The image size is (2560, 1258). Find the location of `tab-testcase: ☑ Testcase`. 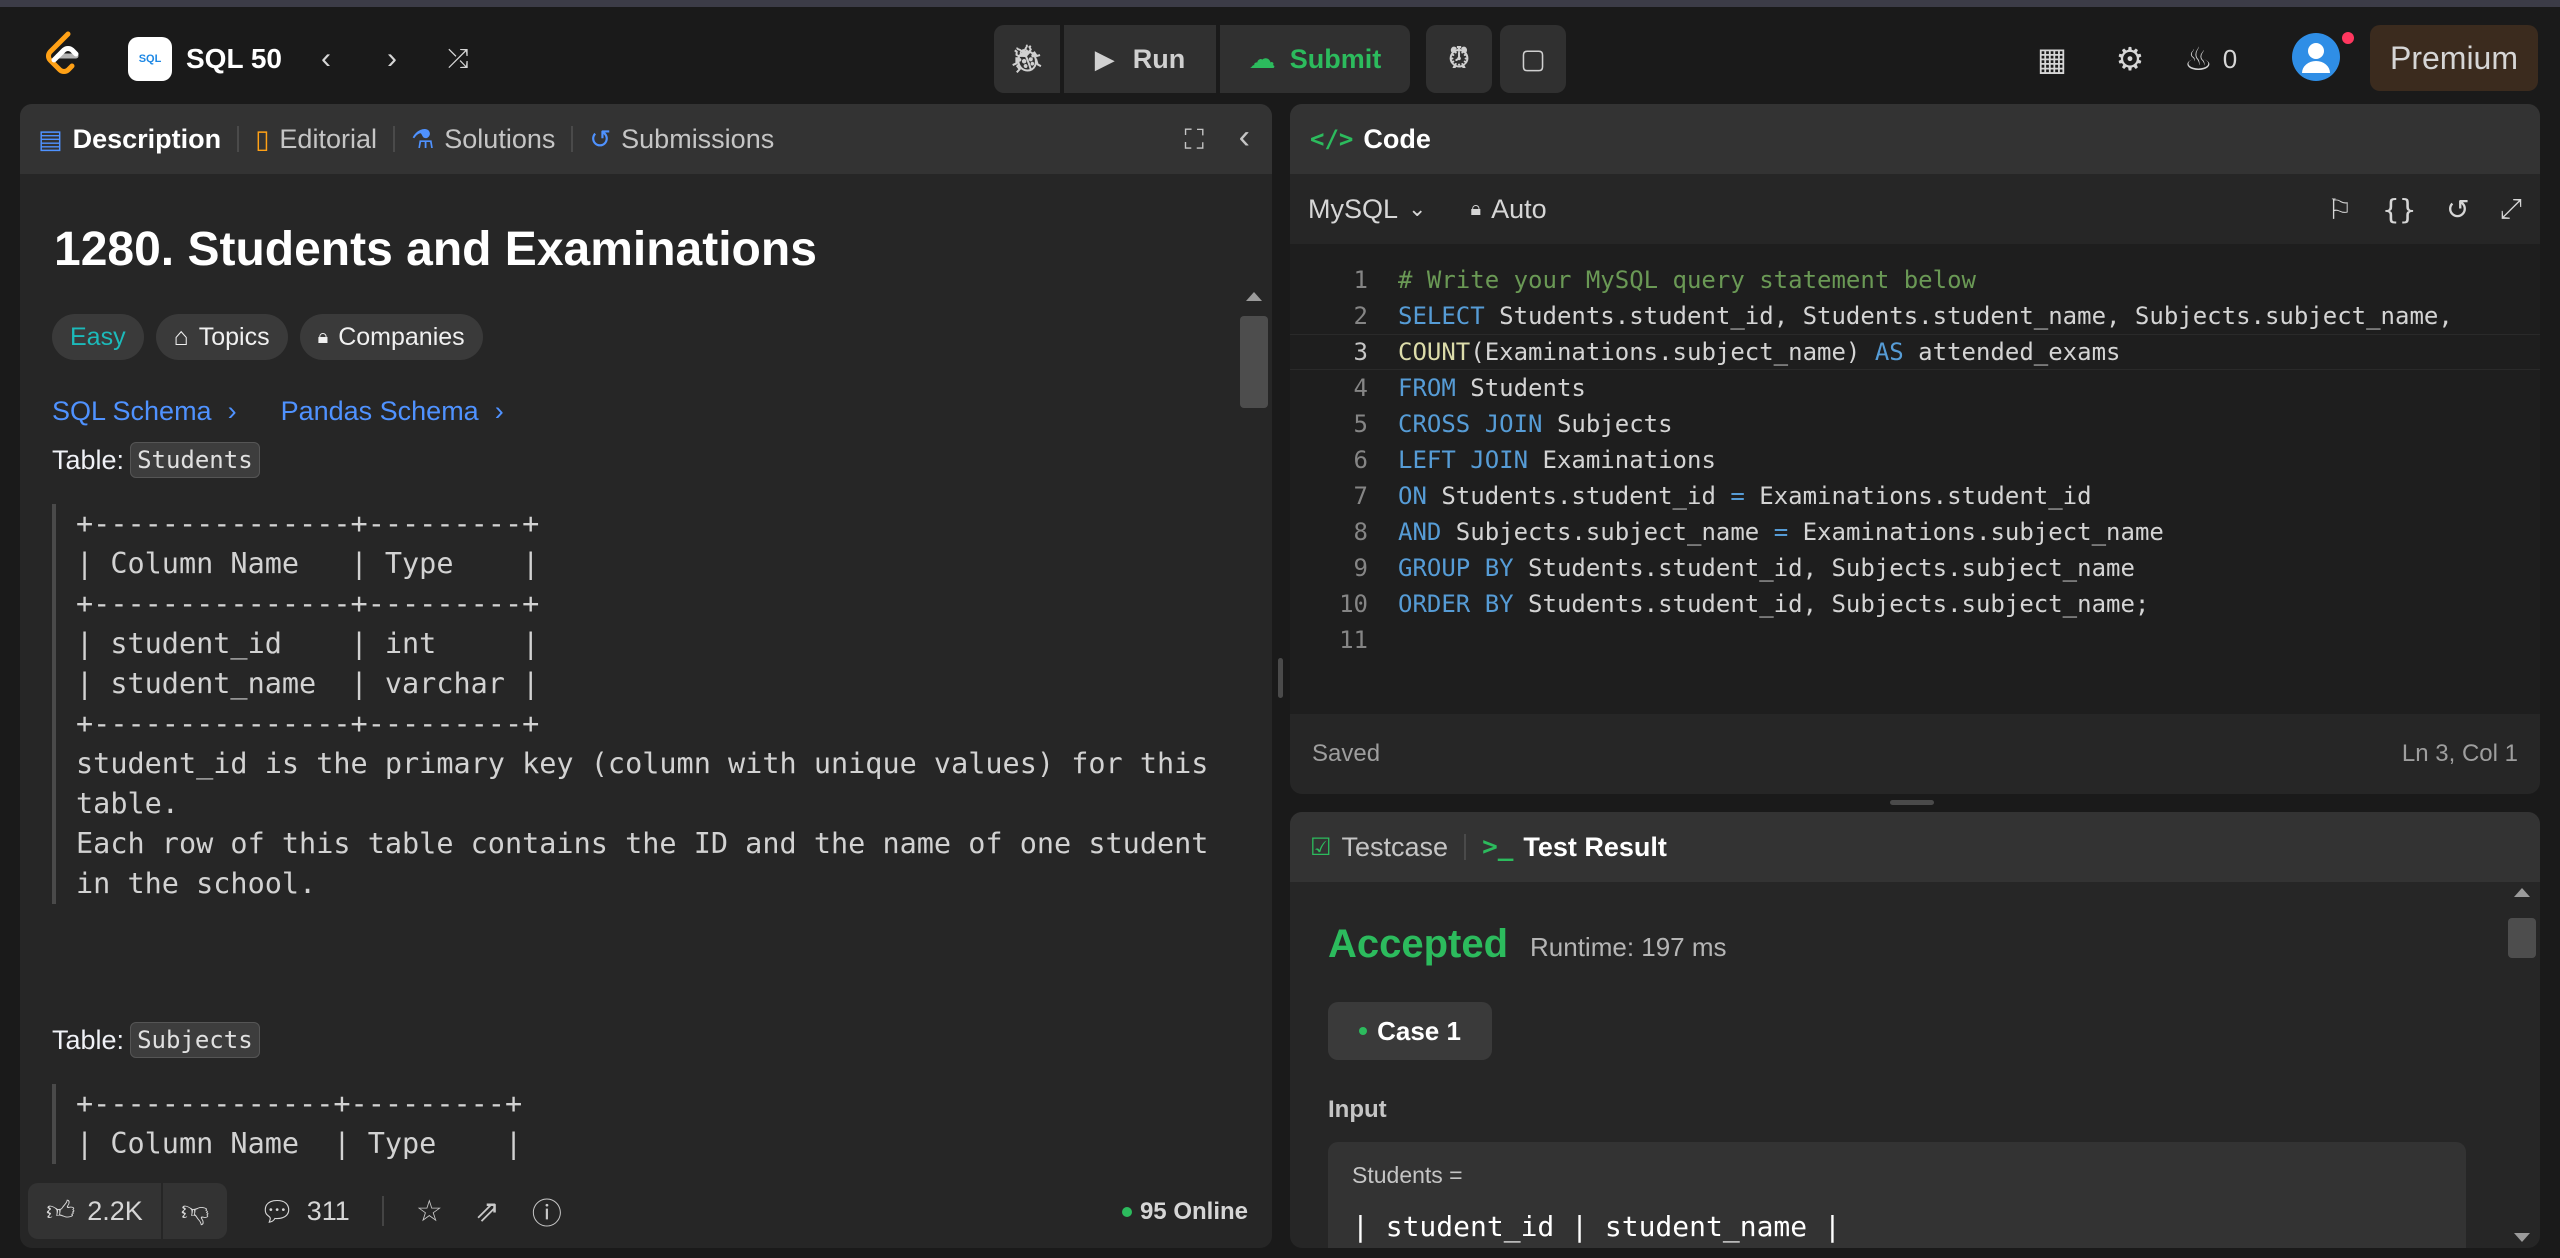

tab-testcase: ☑ Testcase is located at coordinates (1377, 847).